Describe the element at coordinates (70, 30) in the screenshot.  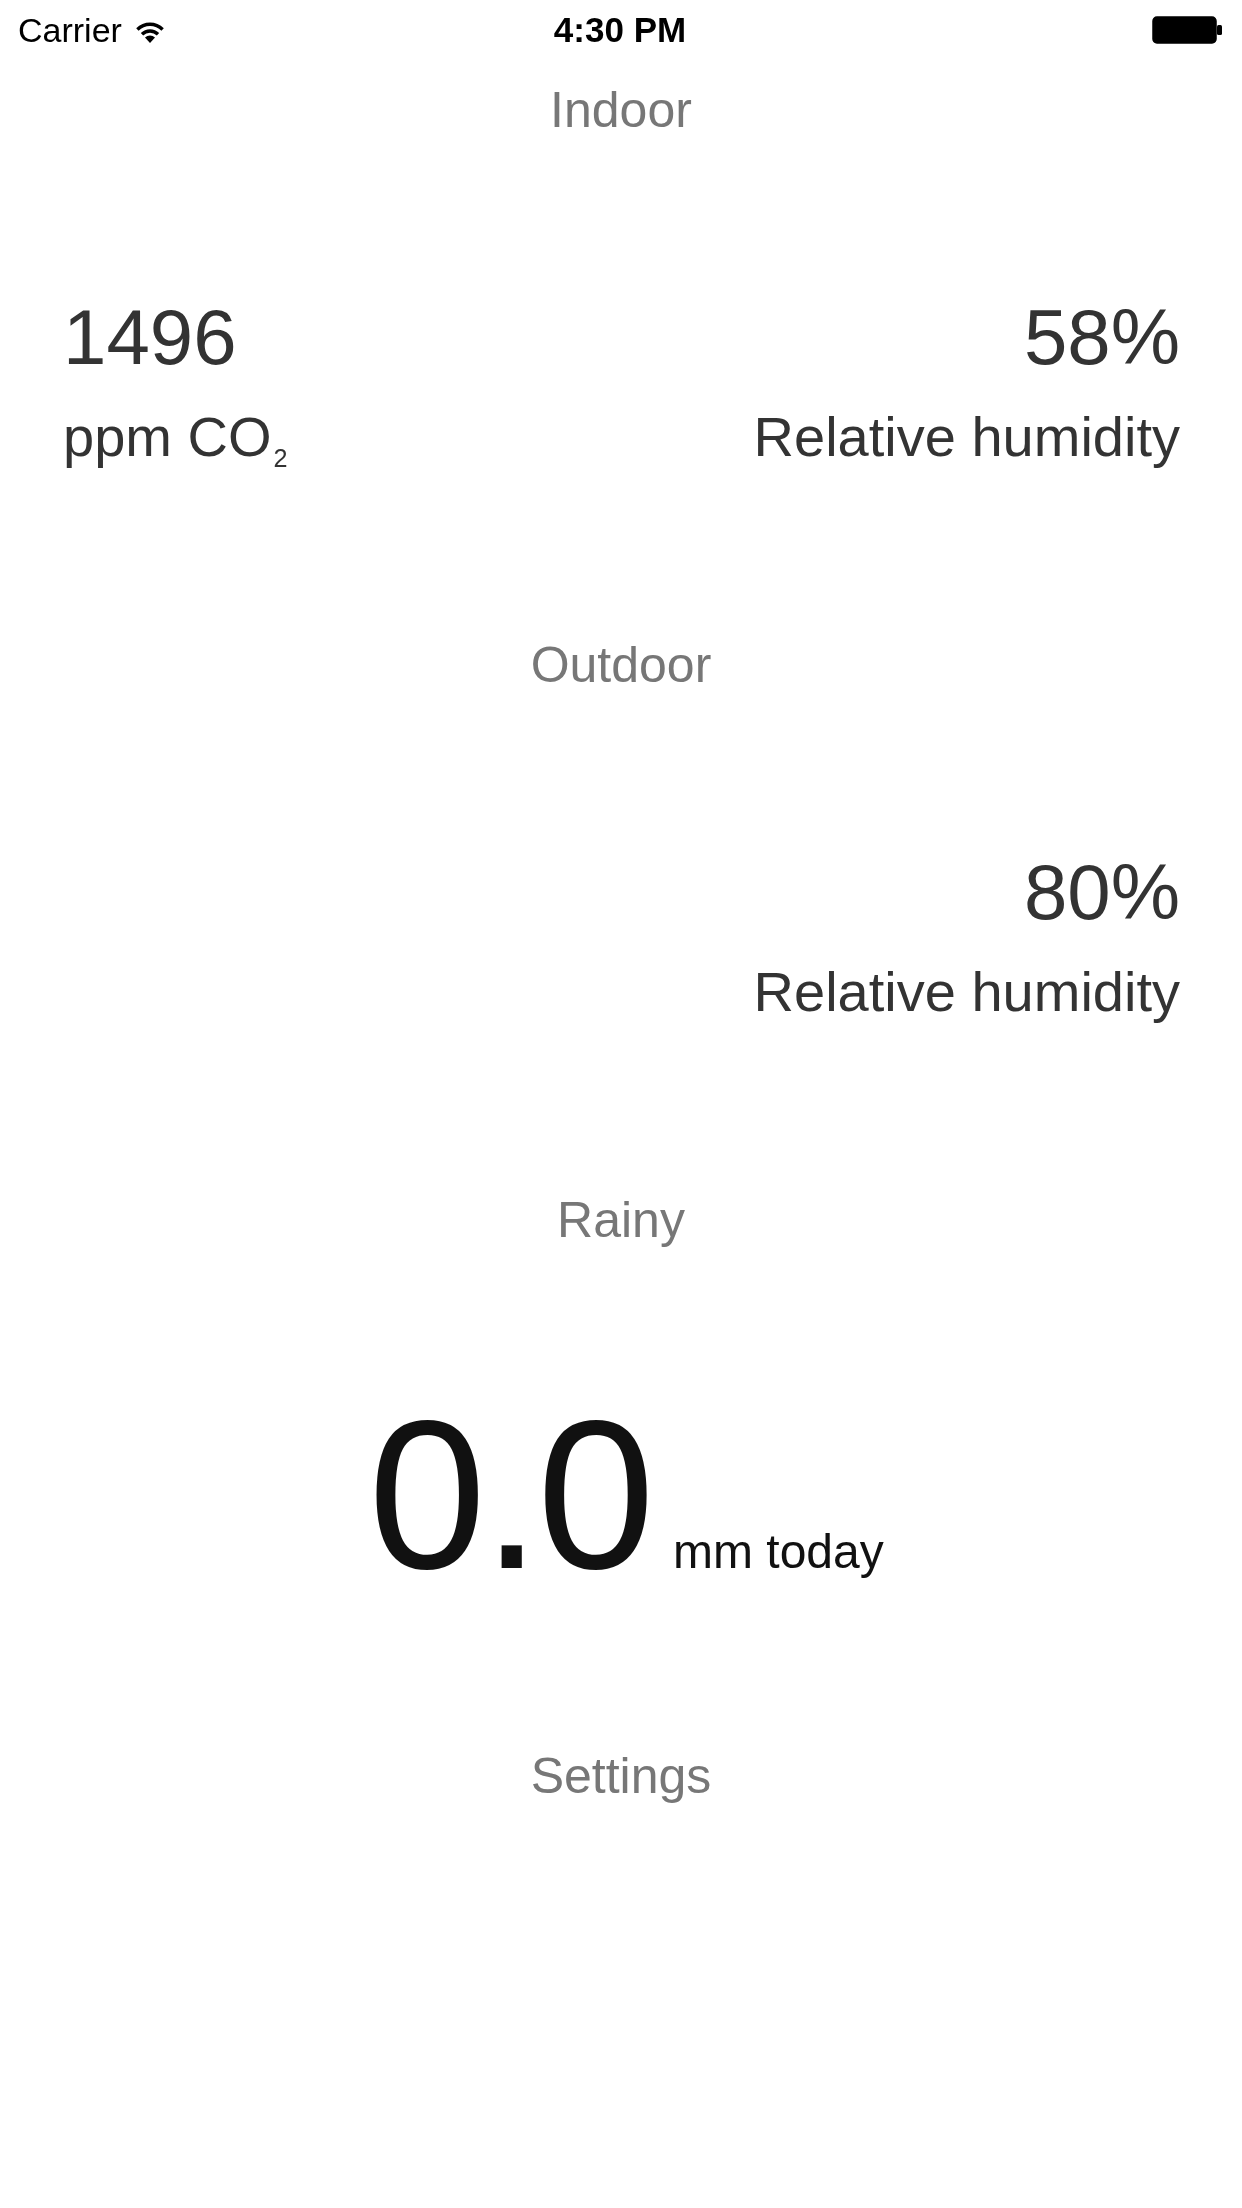
I see `carrier-name: Carrier` at that location.